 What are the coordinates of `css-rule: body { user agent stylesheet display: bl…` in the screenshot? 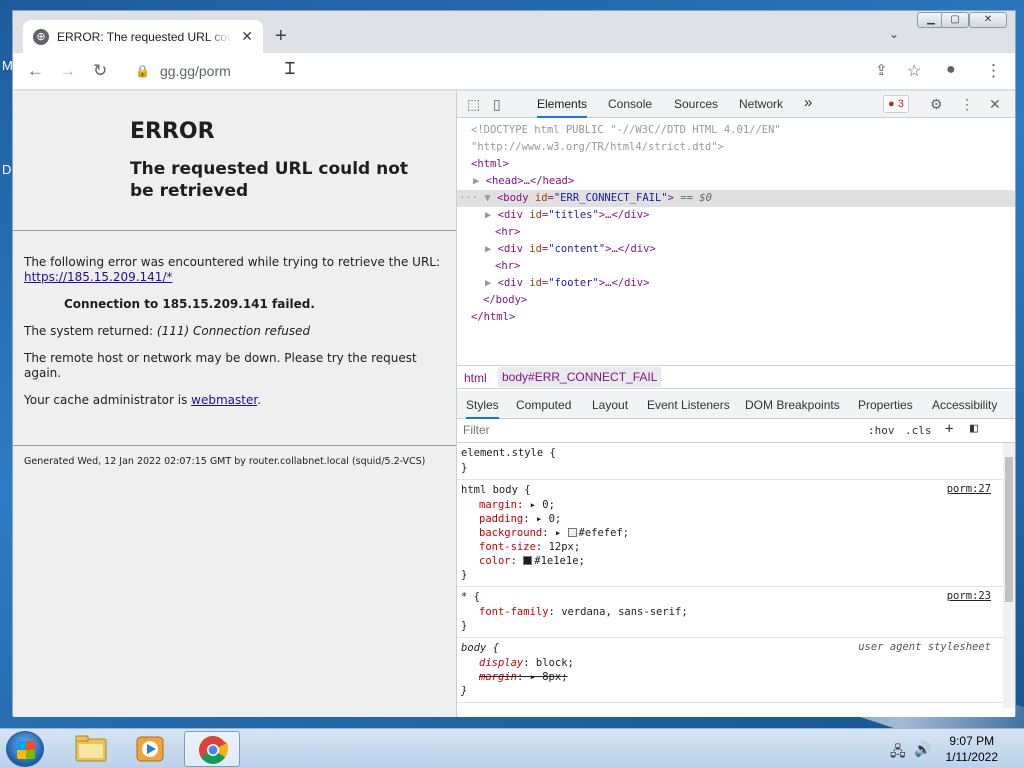 It's located at (736, 670).